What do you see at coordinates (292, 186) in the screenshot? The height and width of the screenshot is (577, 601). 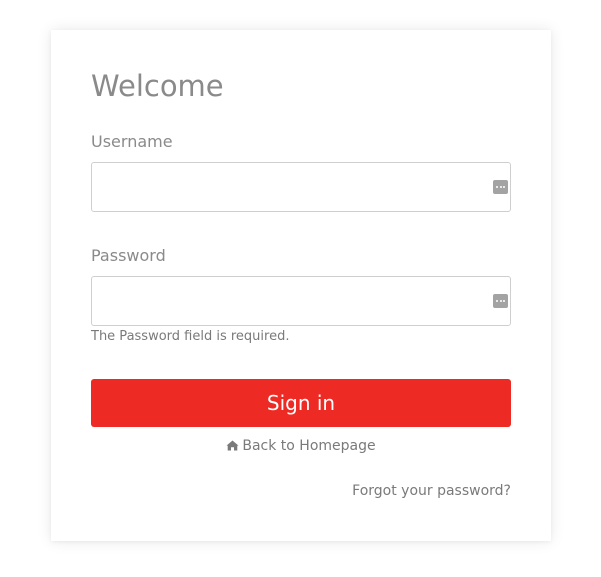 I see `username-input` at bounding box center [292, 186].